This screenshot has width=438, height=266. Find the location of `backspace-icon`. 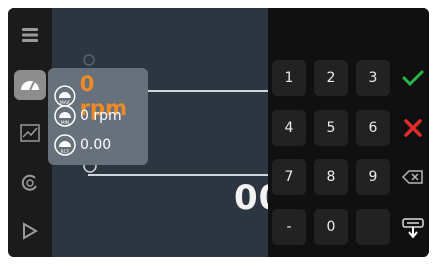

backspace-icon is located at coordinates (412, 177).